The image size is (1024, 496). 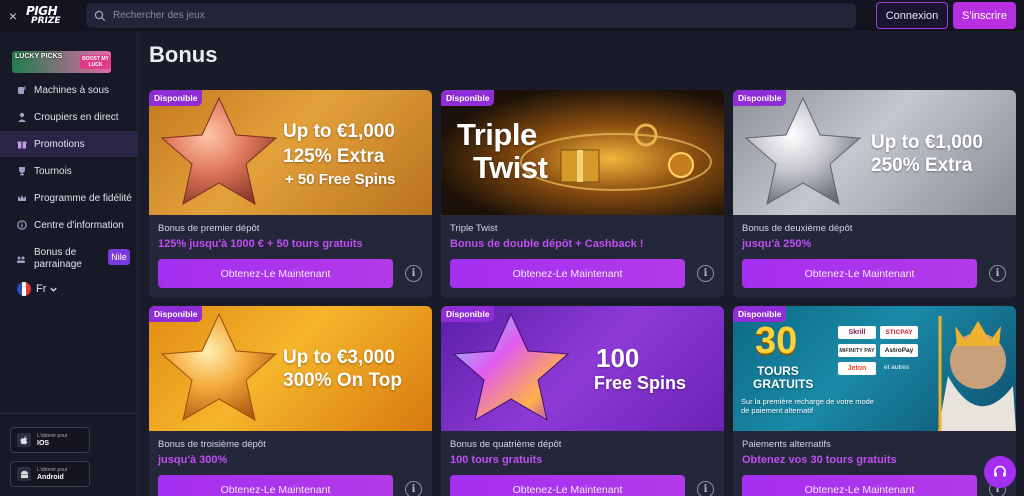 I want to click on card-image-line-3: GRATUITS, so click(x=783, y=384).